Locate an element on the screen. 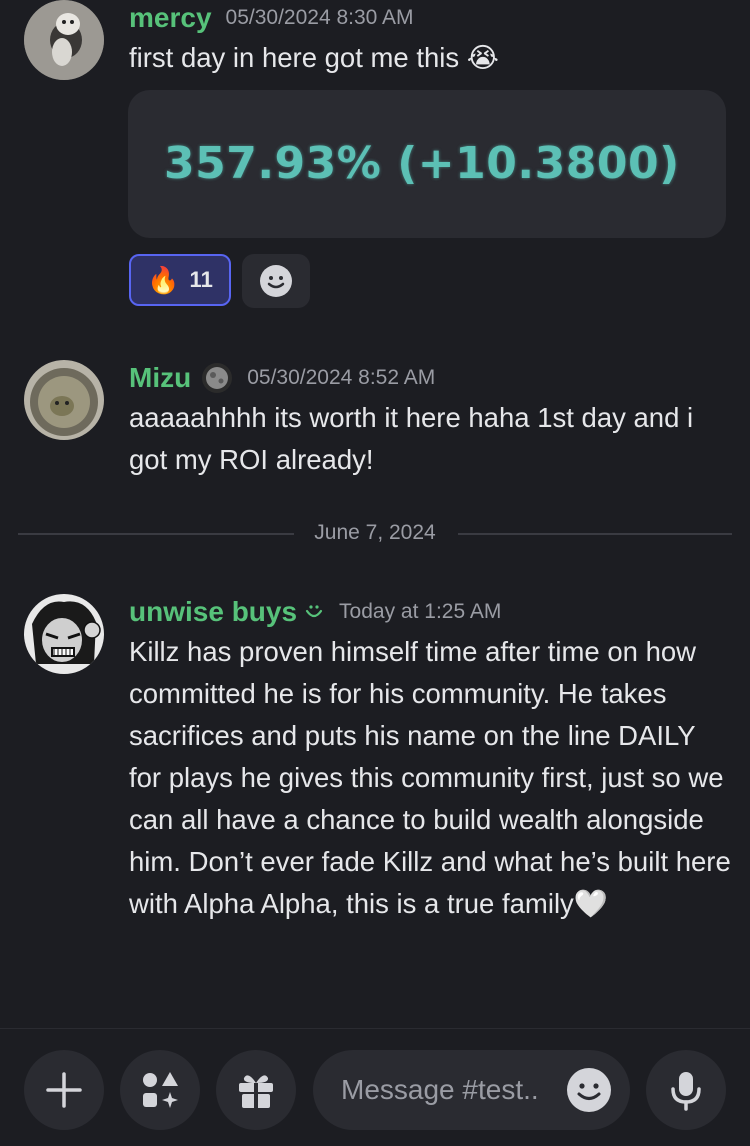 Image resolution: width=750 pixels, height=1146 pixels. apps-button is located at coordinates (160, 1090).